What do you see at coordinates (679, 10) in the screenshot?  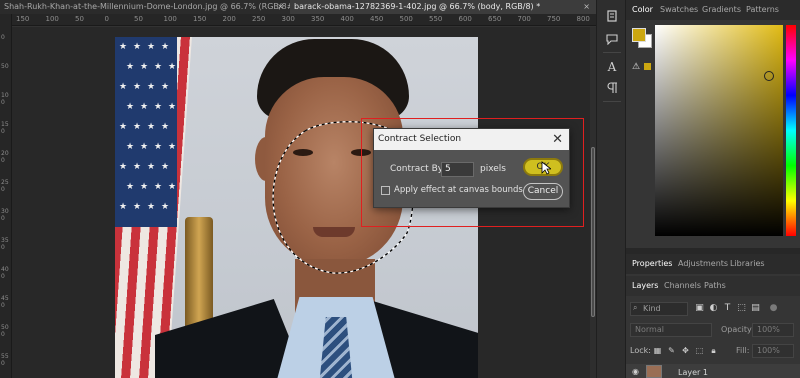 I see `tab-swatches: Swatches` at bounding box center [679, 10].